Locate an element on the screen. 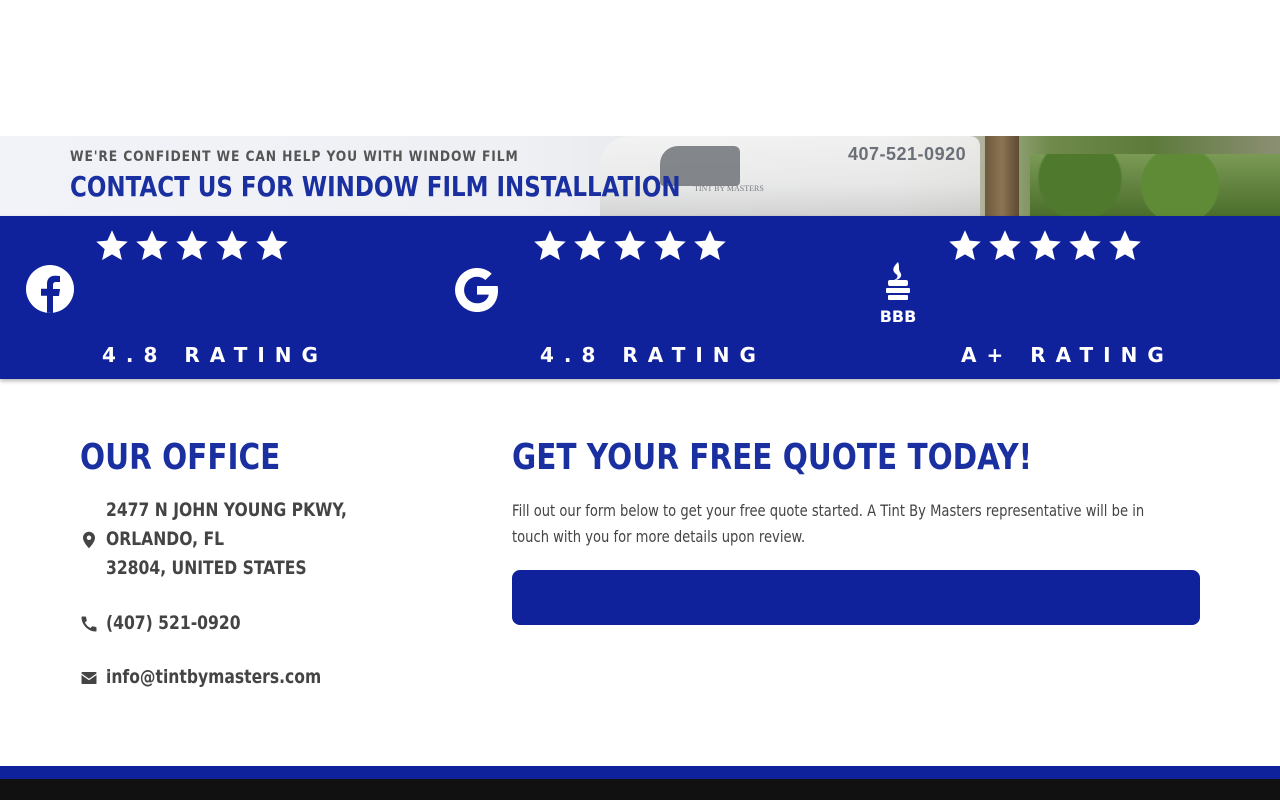  rating-label: A+ RATING is located at coordinates (1067, 355).